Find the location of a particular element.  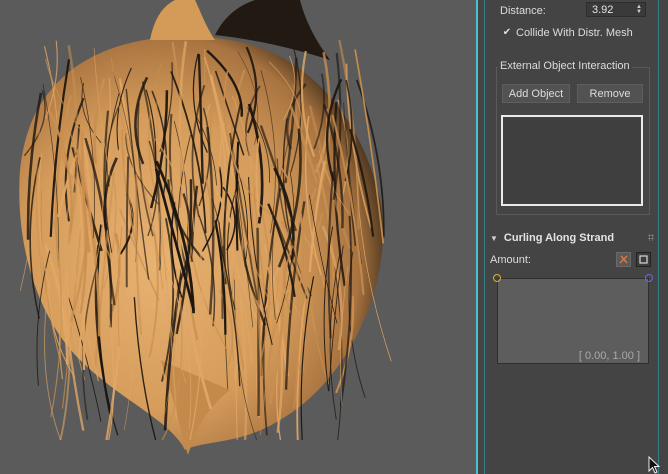

distance-spinner: 3.92 ▲ ▼ is located at coordinates (616, 9).